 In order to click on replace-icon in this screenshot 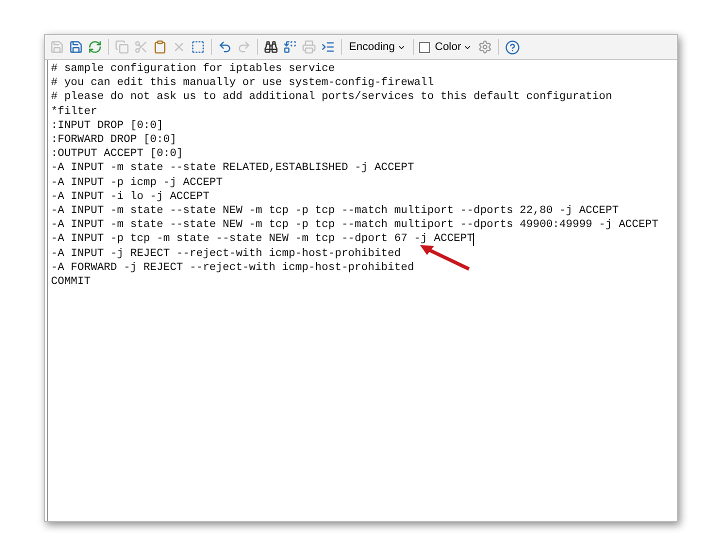, I will do `click(290, 47)`.